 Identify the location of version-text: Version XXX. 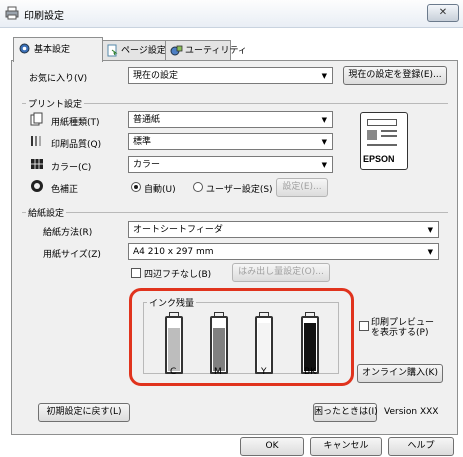
(411, 412).